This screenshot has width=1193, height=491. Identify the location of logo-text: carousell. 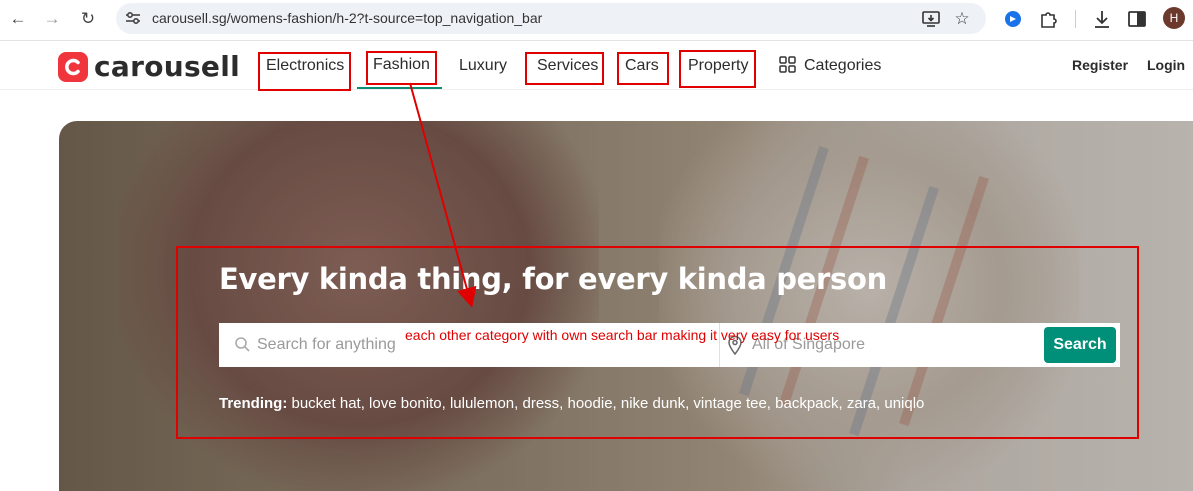
(167, 66).